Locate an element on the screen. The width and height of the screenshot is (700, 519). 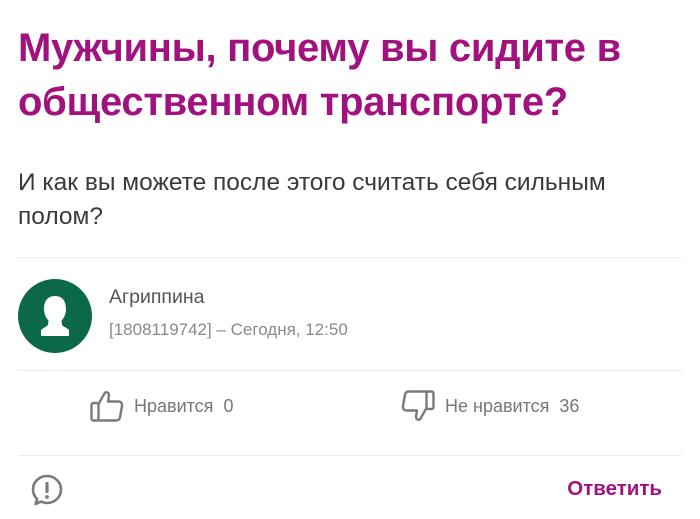
exclamation-circle-icon is located at coordinates (47, 490).